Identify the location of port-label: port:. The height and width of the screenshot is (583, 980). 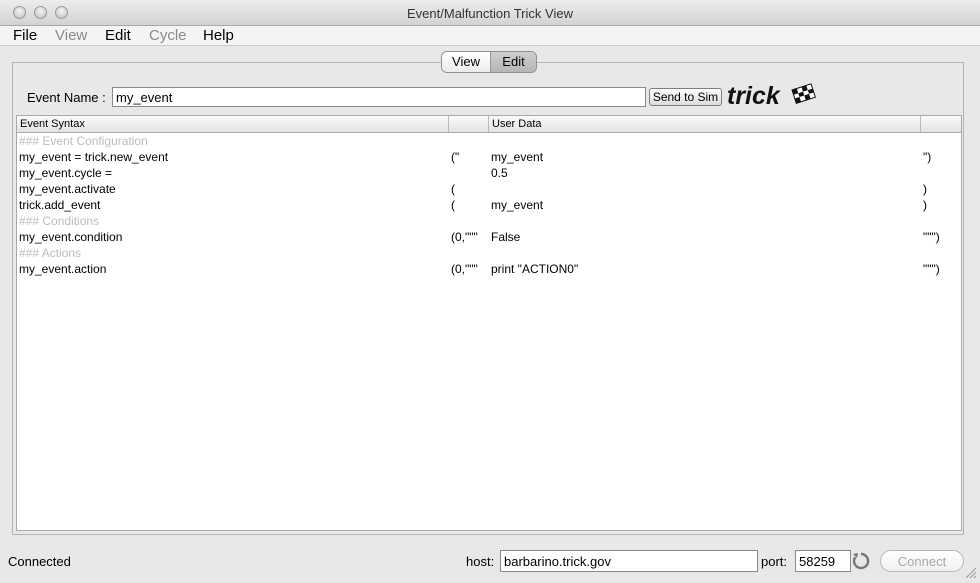
(774, 561).